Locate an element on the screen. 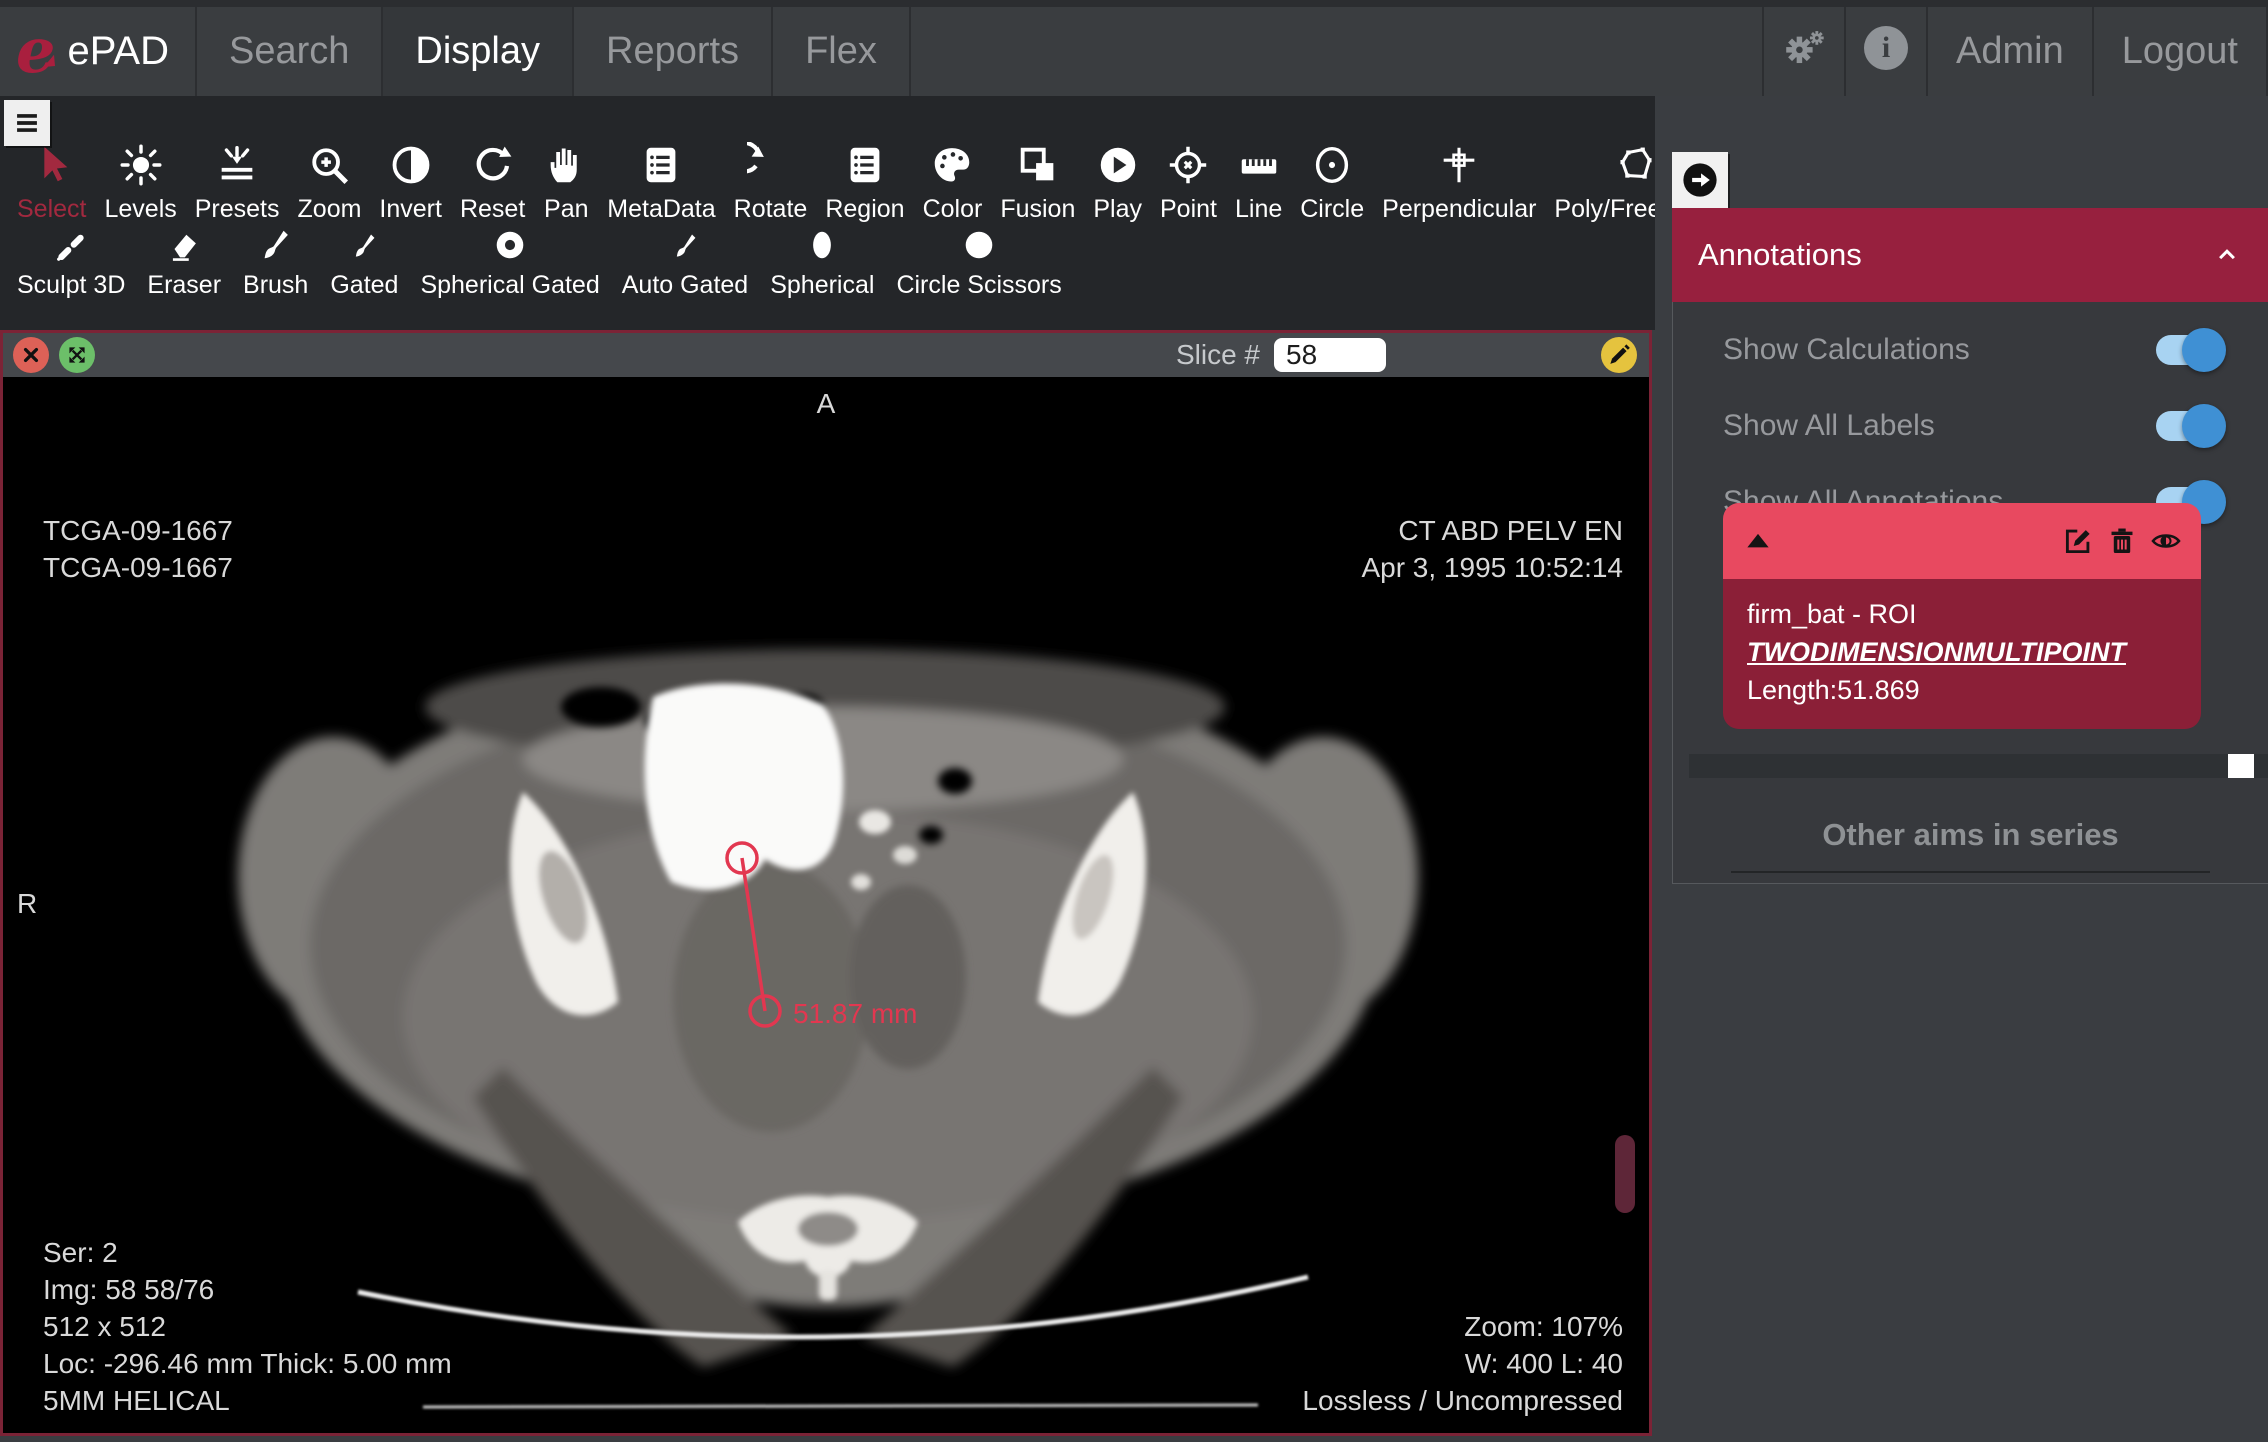  auto-gated-icon is located at coordinates (685, 245).